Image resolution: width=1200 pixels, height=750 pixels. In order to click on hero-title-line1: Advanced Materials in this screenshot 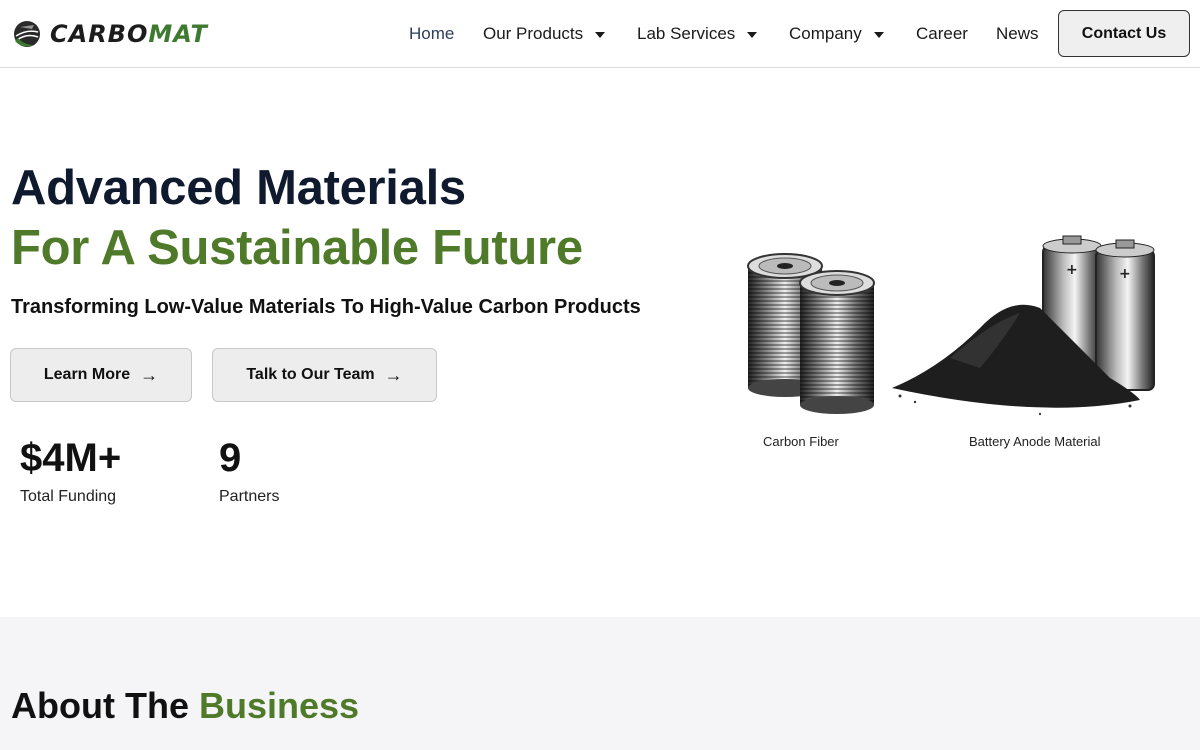, I will do `click(238, 188)`.